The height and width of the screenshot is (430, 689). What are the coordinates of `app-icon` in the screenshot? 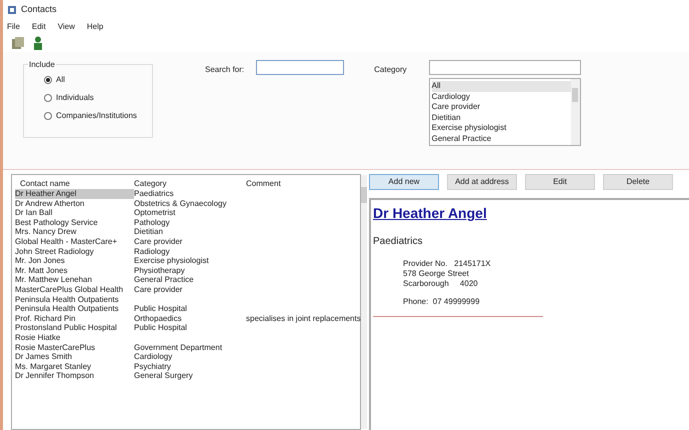 It's located at (12, 10).